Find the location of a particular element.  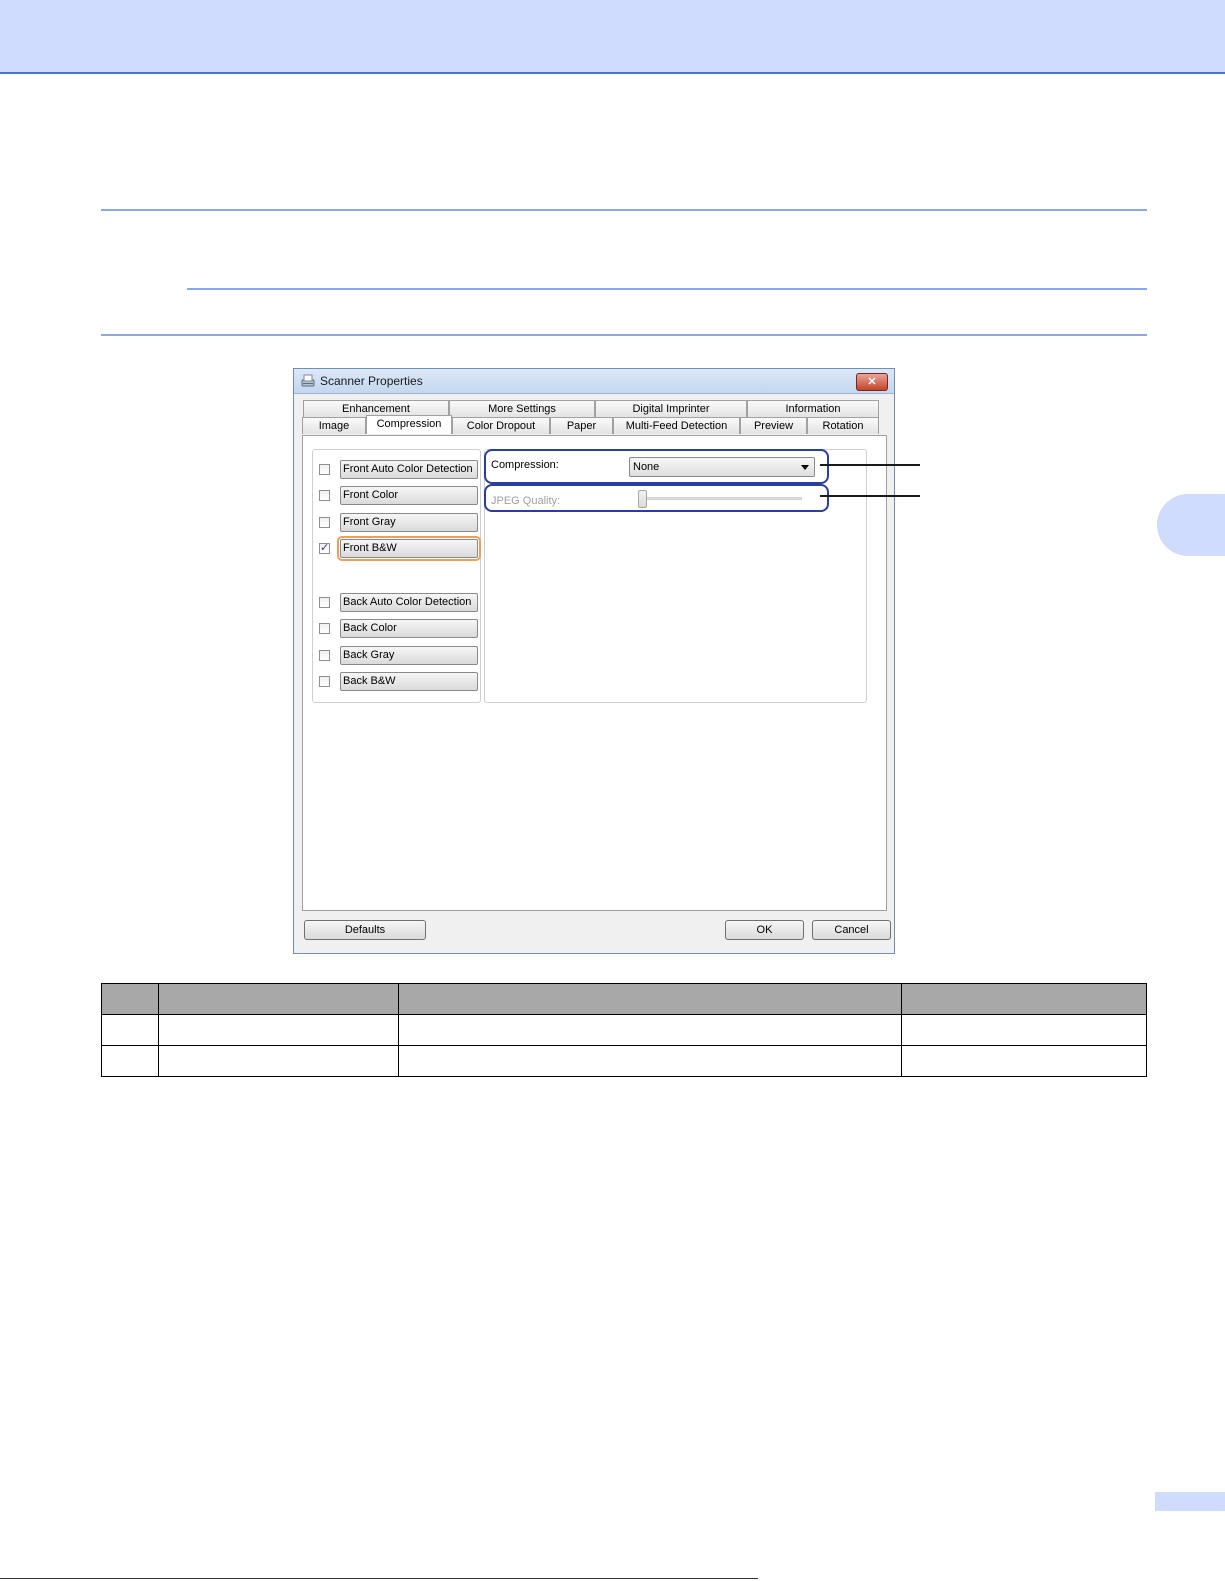

back-gray-button: Back Gray is located at coordinates (409, 655).